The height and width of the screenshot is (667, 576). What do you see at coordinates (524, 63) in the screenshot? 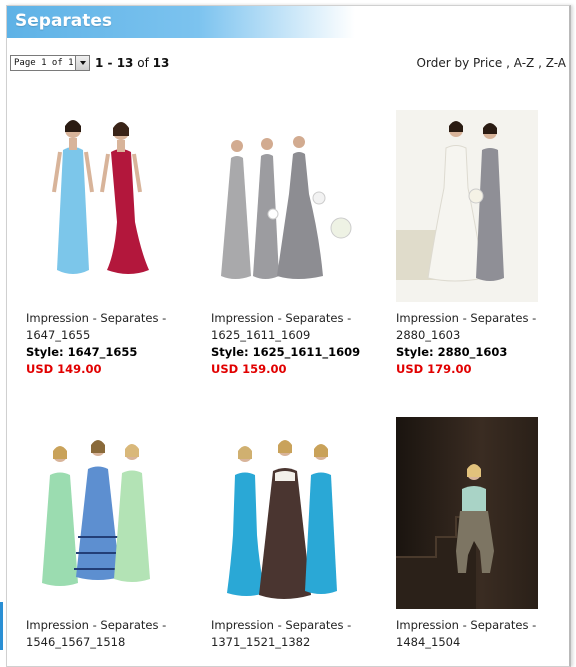
I see `sort-az-link: A-Z` at bounding box center [524, 63].